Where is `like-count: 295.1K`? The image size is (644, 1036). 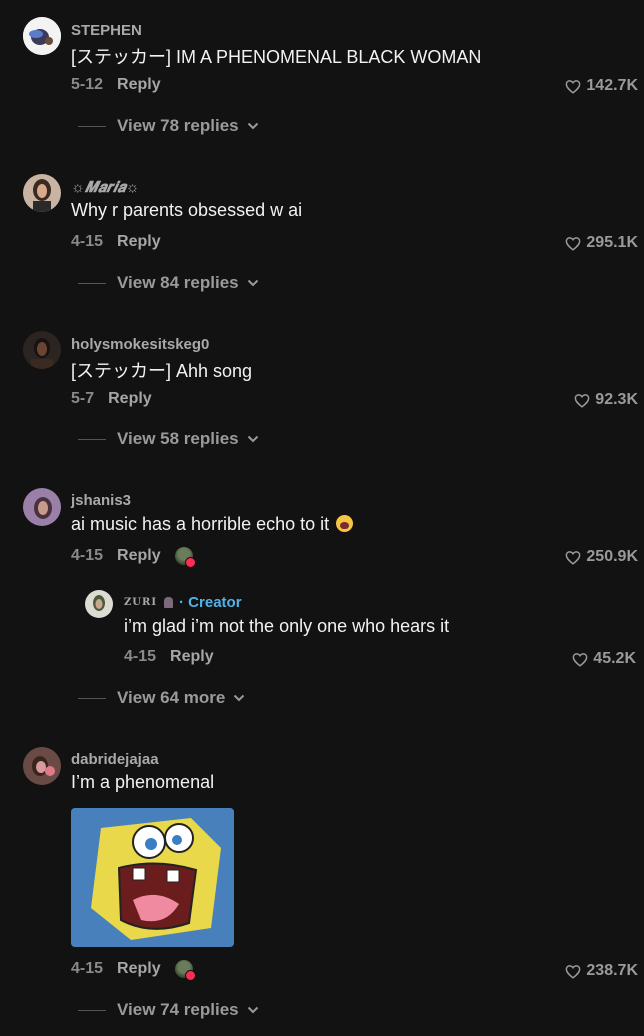
like-count: 295.1K is located at coordinates (612, 242).